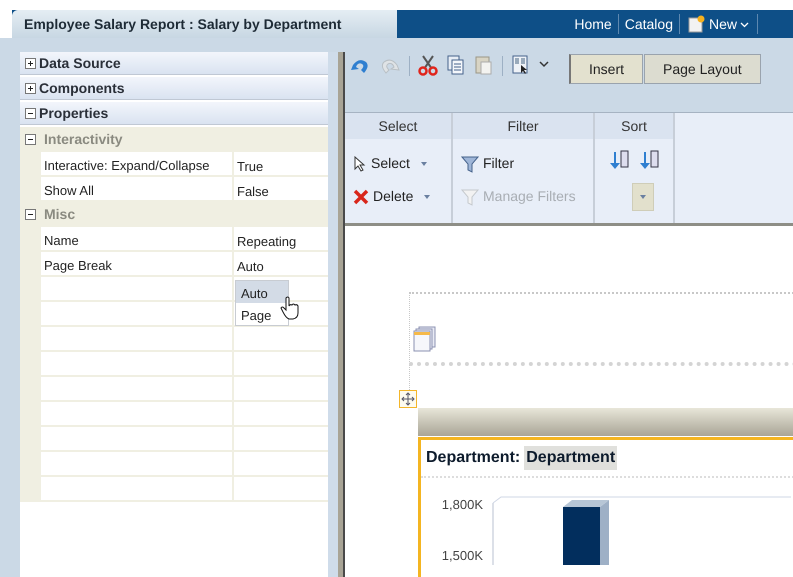 This screenshot has width=793, height=577. I want to click on ribbon-tab: Insert, so click(606, 69).